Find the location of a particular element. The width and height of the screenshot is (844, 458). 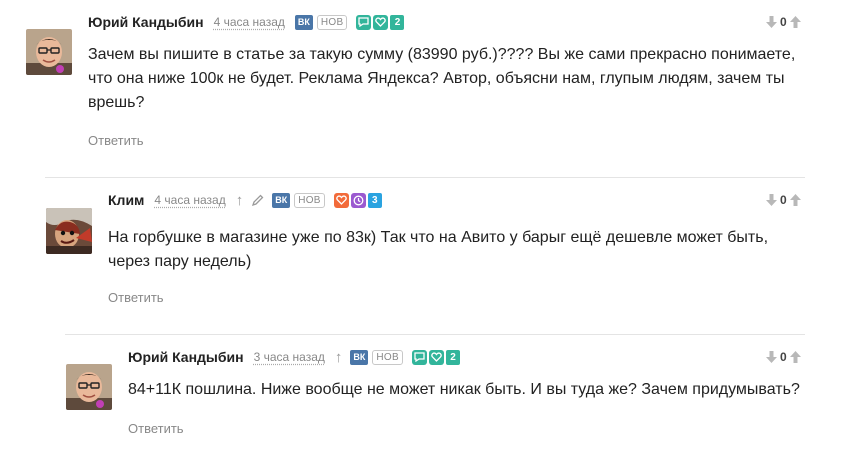

comment-meta: Юрий Кандыбин 3 часа назад ↑ ВК НОВ 2 is located at coordinates (294, 357).